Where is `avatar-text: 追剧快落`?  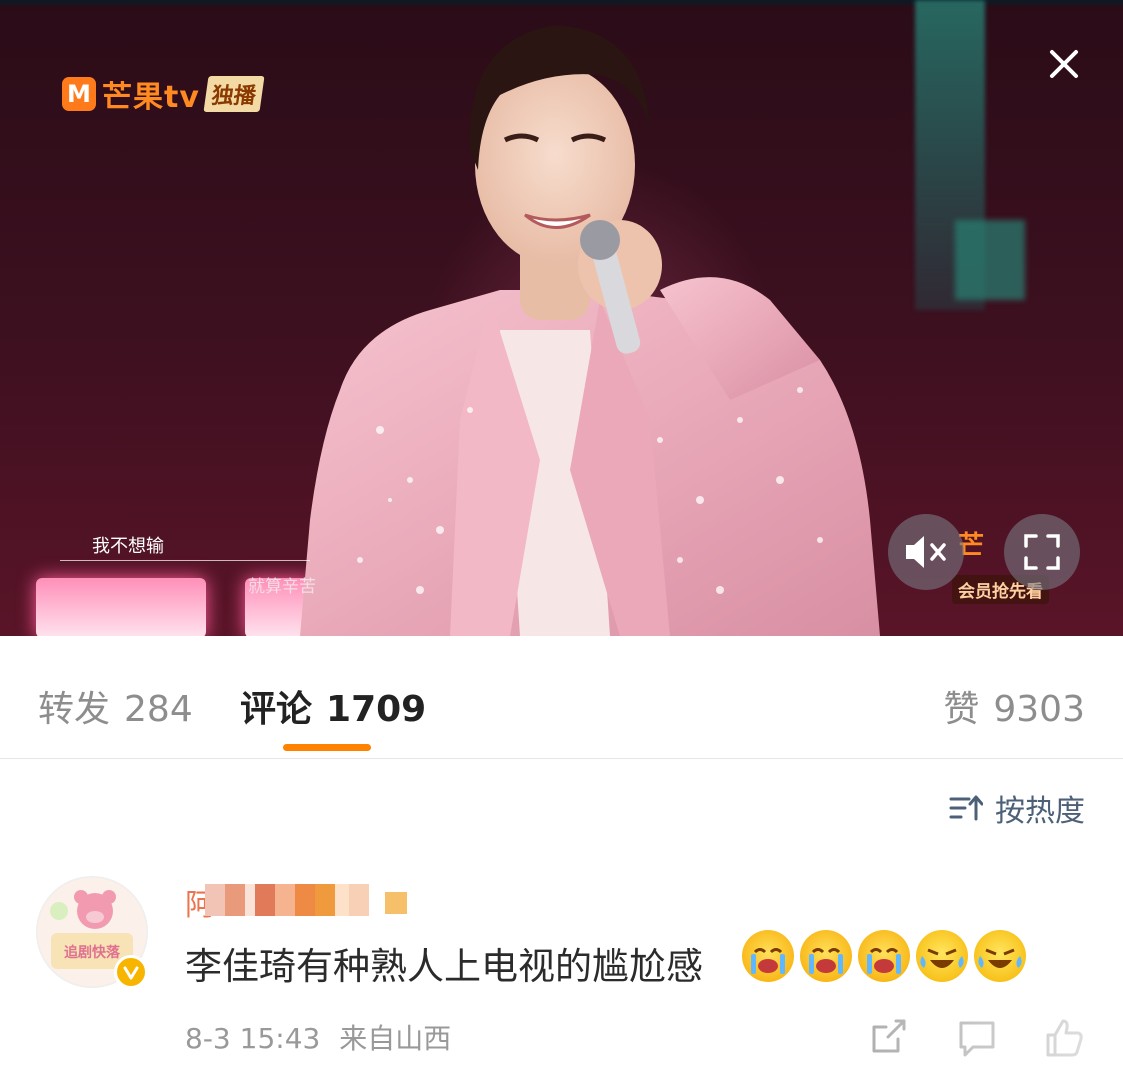
avatar-text: 追剧快落 is located at coordinates (92, 952).